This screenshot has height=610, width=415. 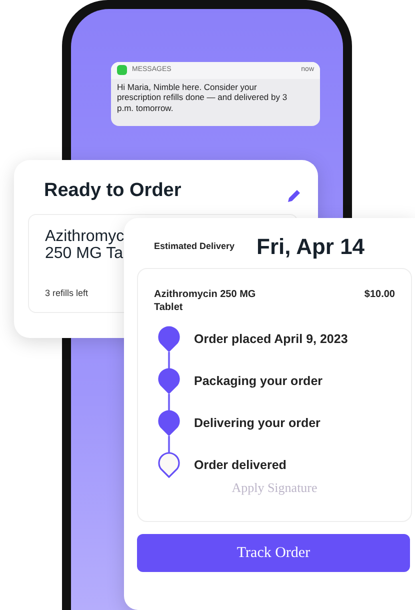 What do you see at coordinates (273, 553) in the screenshot?
I see `track-order-button: Track Order` at bounding box center [273, 553].